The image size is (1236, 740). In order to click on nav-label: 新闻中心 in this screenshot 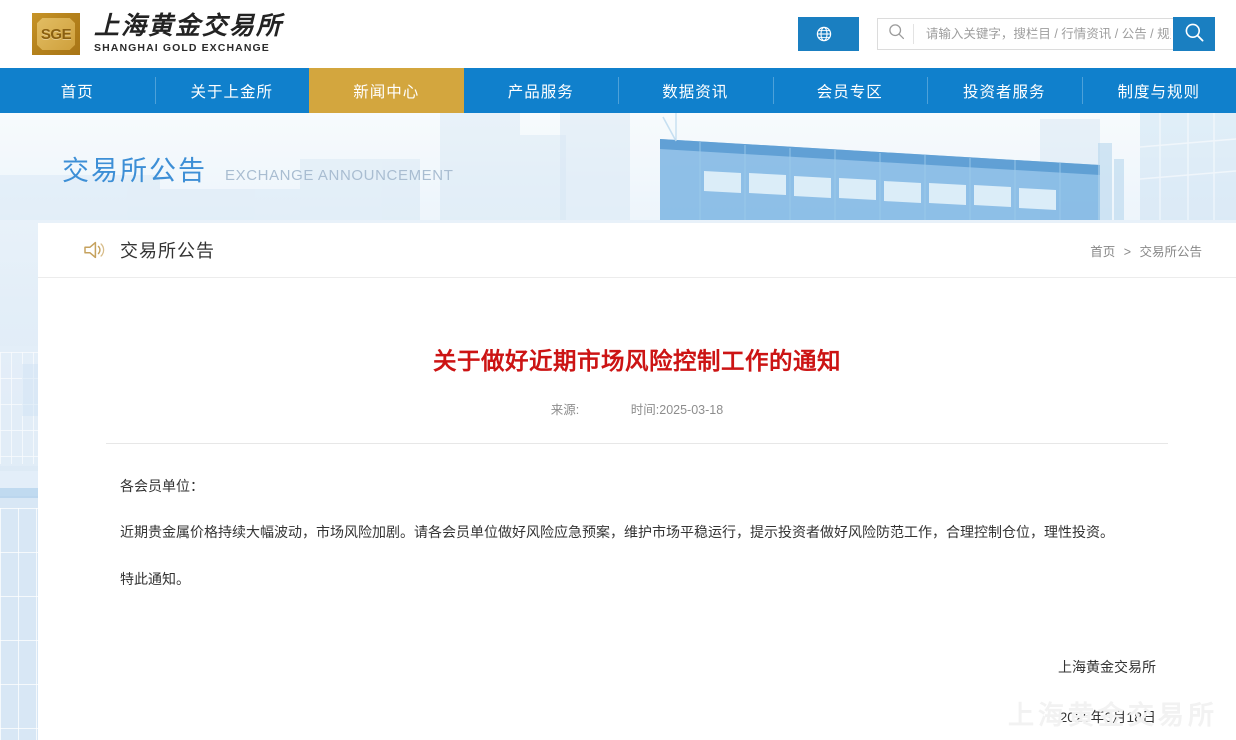, I will do `click(386, 92)`.